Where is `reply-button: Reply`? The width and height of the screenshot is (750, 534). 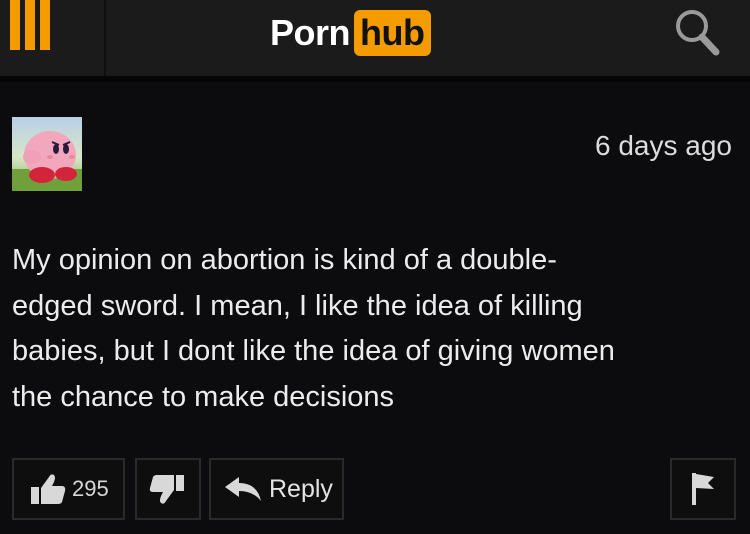
reply-button: Reply is located at coordinates (276, 489).